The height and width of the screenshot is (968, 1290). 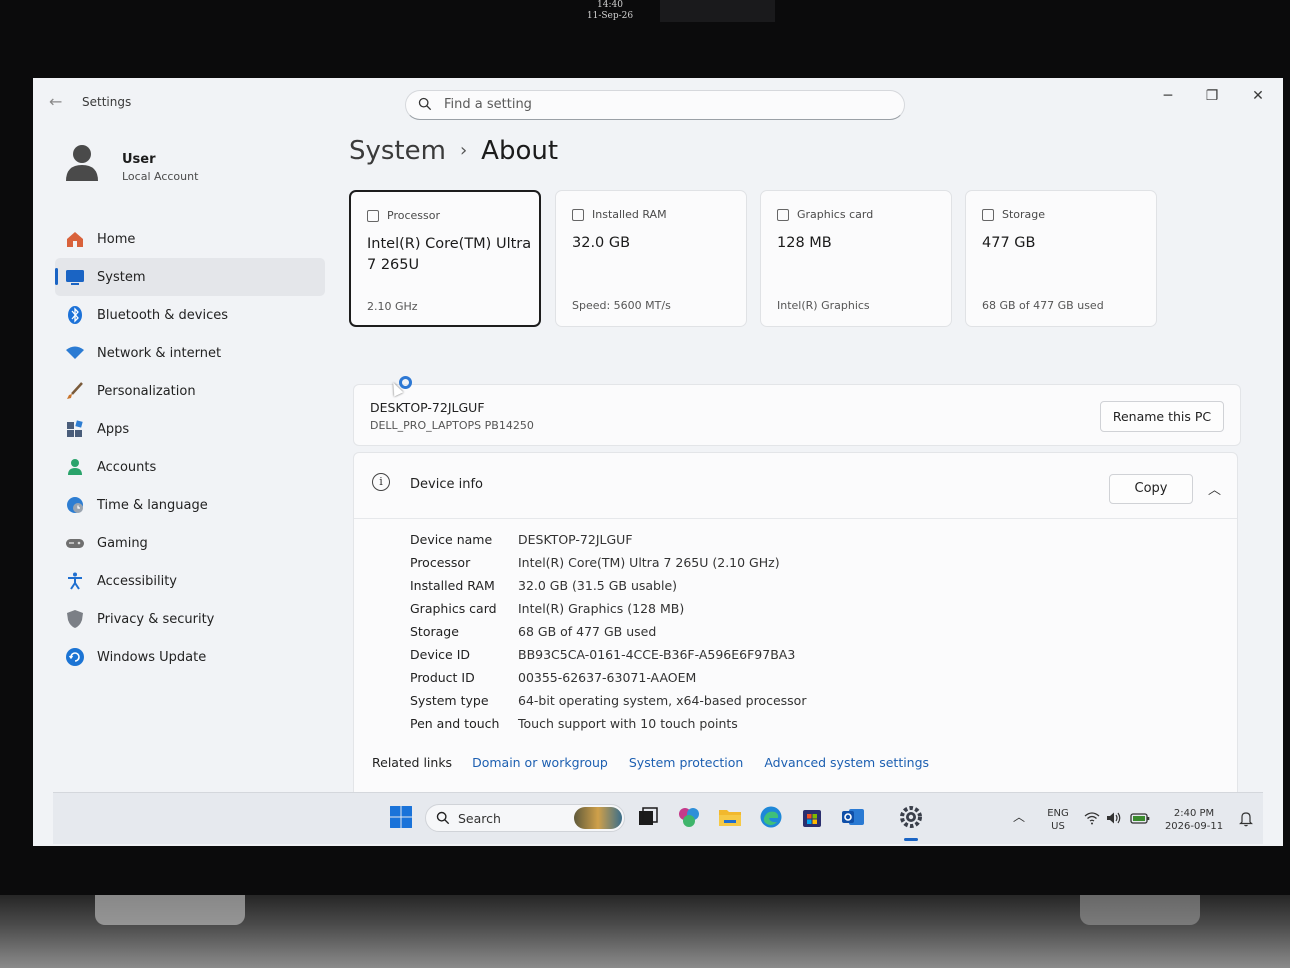 I want to click on region-code: US, so click(x=1058, y=826).